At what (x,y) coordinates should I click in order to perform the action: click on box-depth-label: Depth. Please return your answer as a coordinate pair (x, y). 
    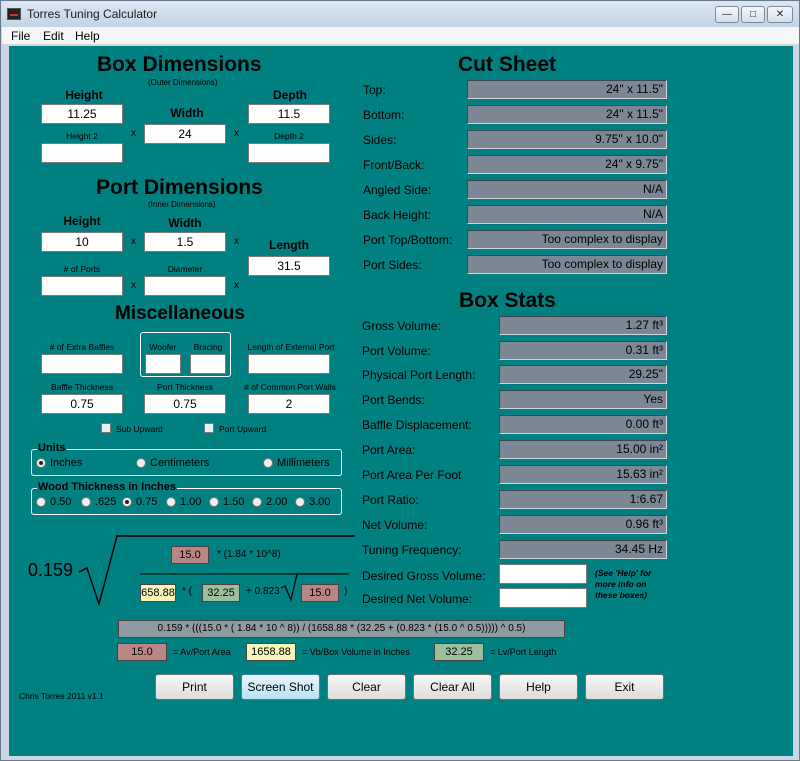
    Looking at the image, I should click on (290, 95).